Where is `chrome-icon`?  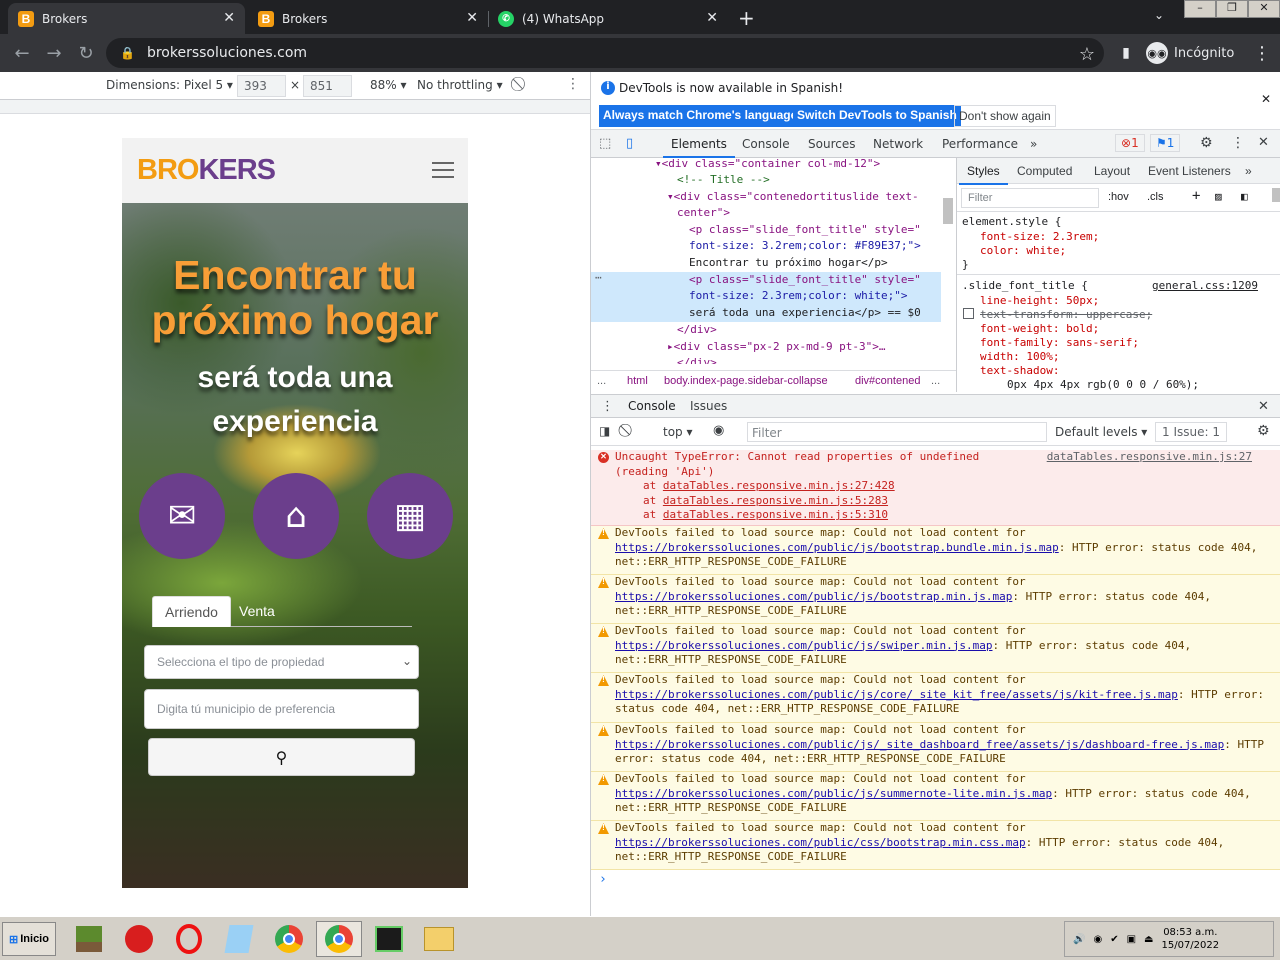 chrome-icon is located at coordinates (289, 939).